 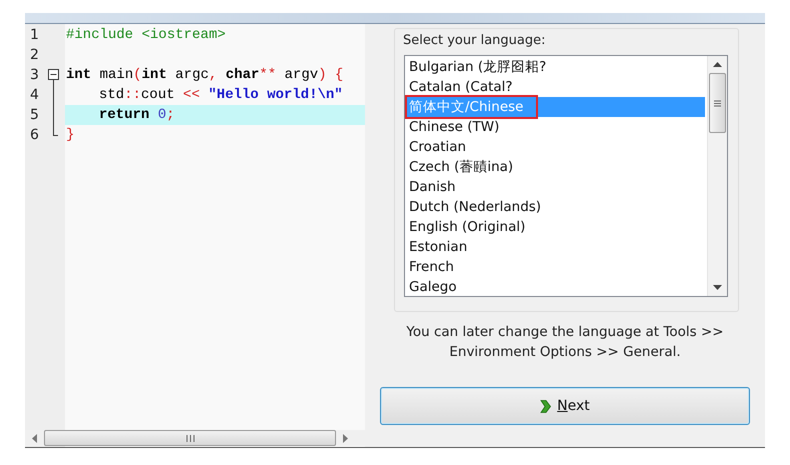 I want to click on language-item: Danish, so click(x=555, y=187).